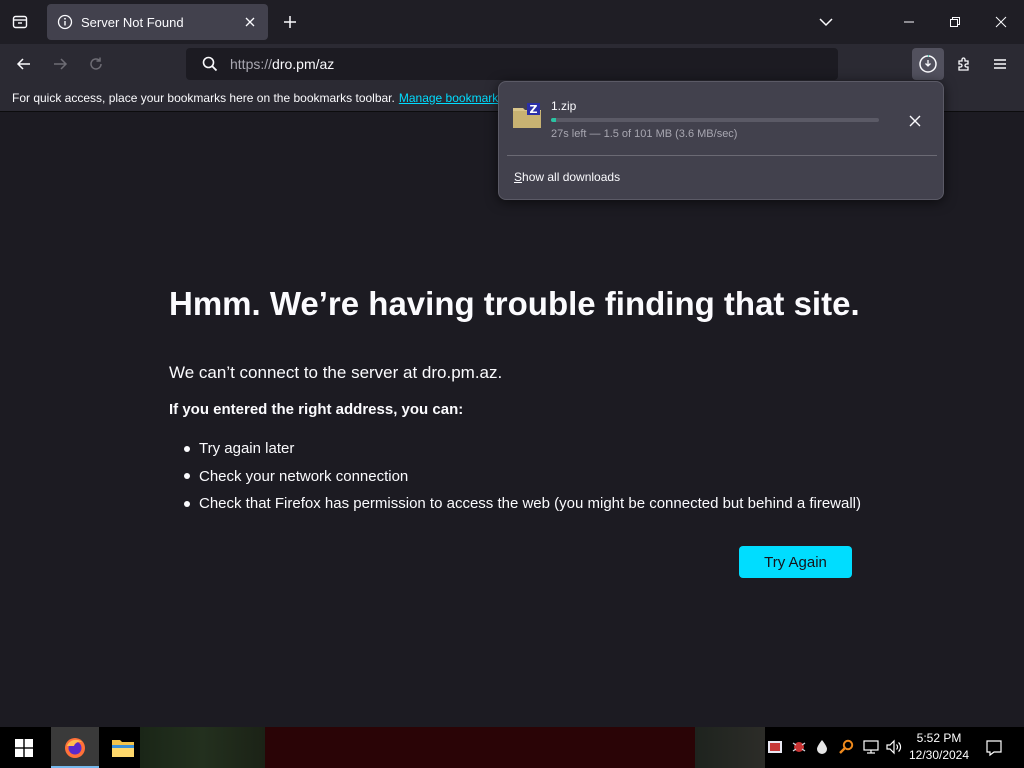 Image resolution: width=1024 pixels, height=768 pixels. I want to click on notification-icon, so click(994, 747).